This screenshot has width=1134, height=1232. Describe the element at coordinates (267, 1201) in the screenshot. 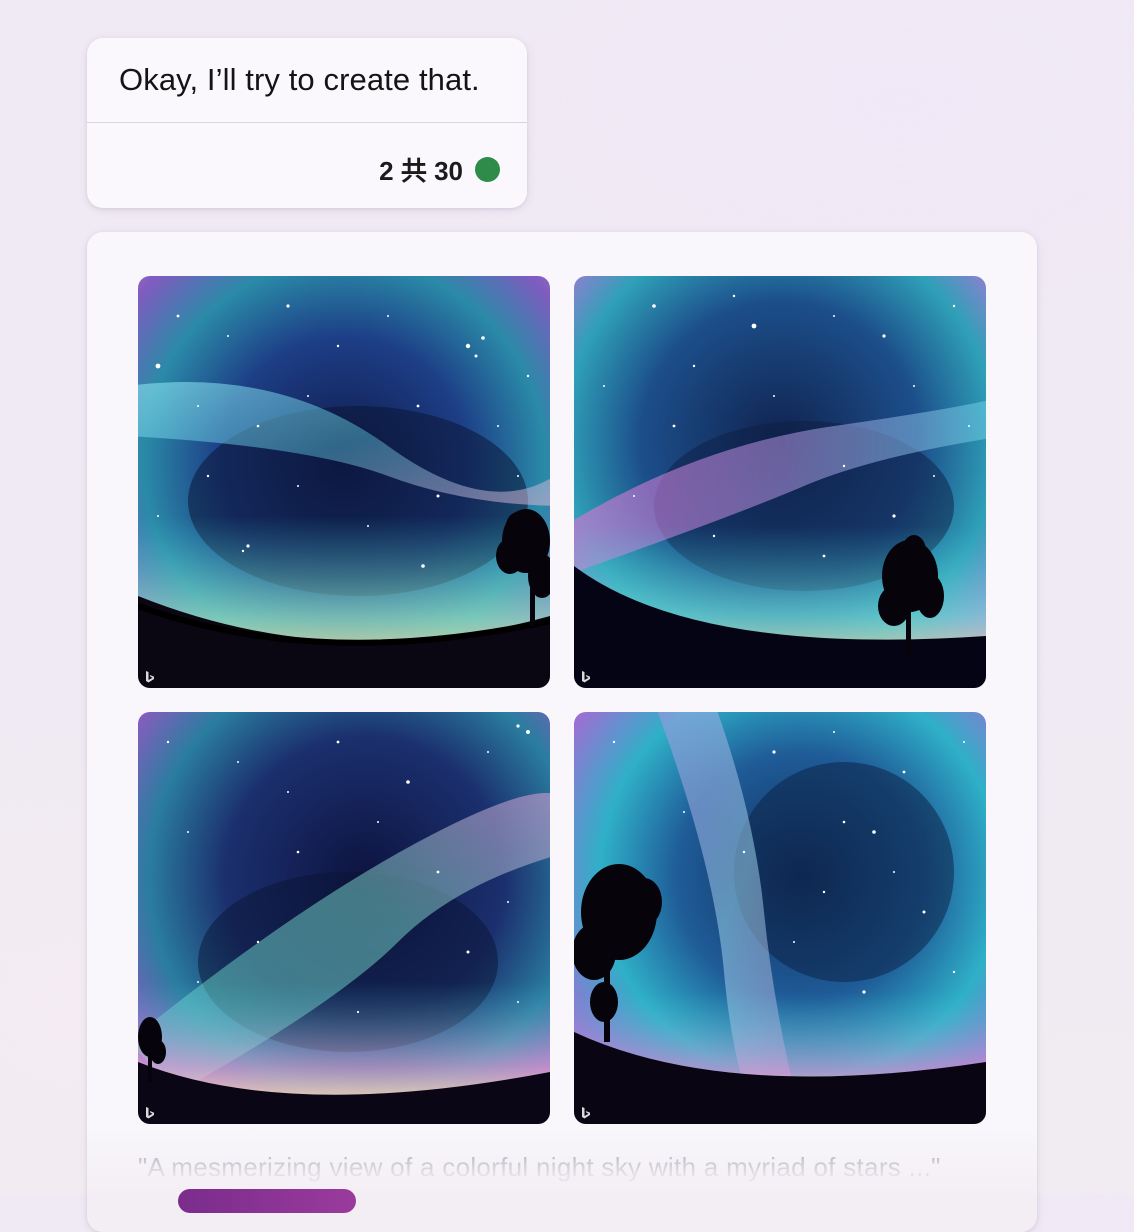

I see `bottom-action-pill` at that location.